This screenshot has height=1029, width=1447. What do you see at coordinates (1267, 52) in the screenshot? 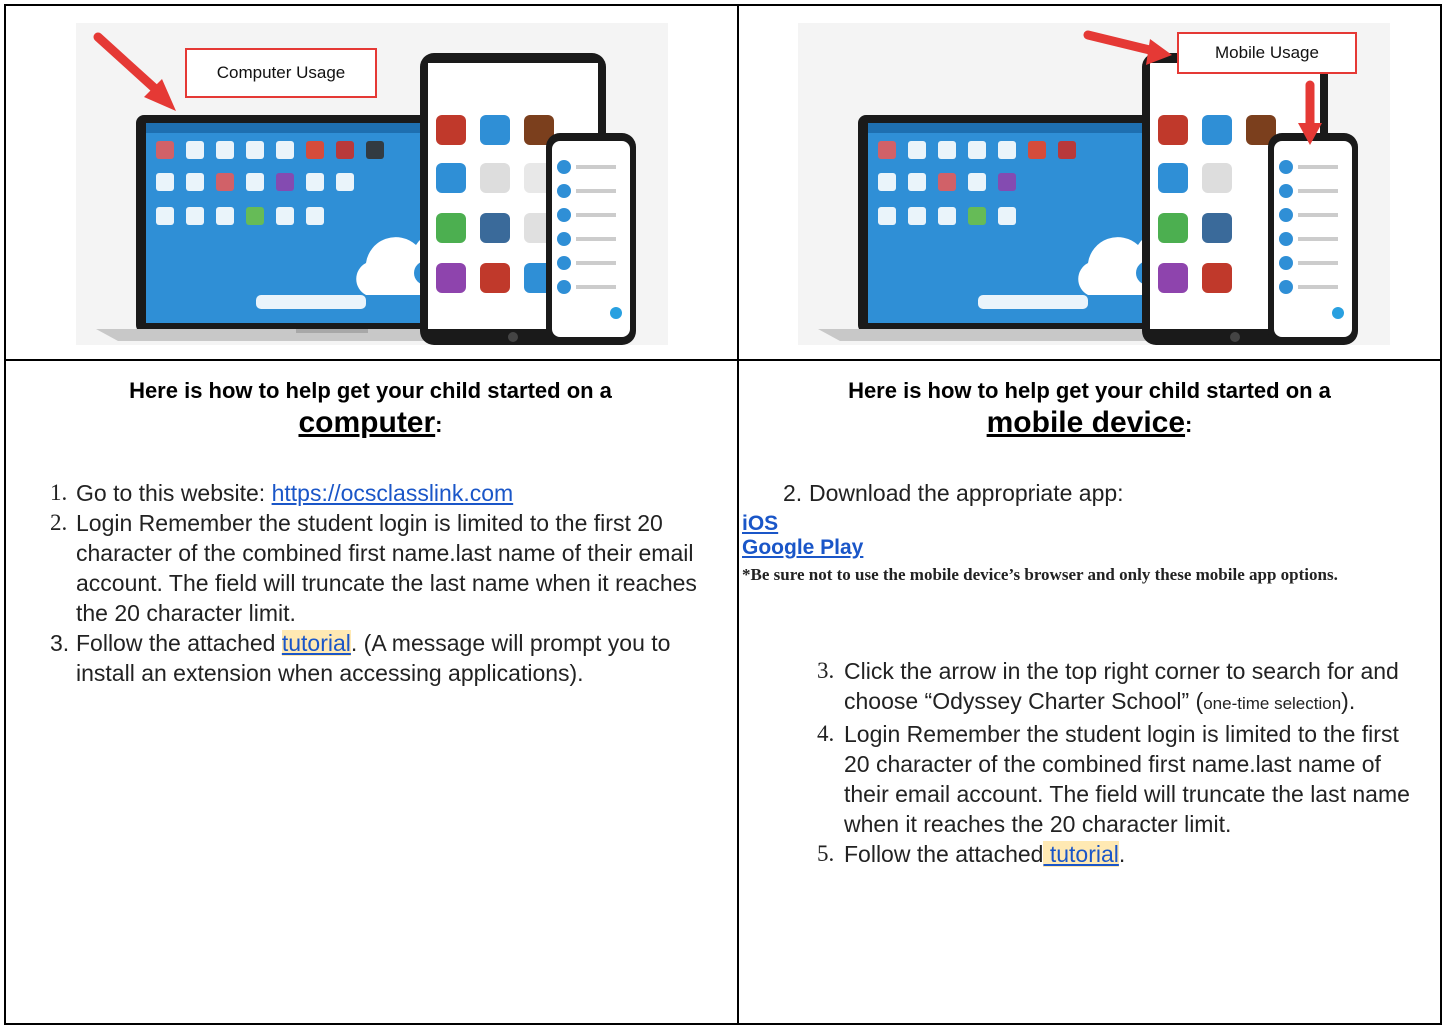
I see `callout-label: Mobile Usage` at bounding box center [1267, 52].